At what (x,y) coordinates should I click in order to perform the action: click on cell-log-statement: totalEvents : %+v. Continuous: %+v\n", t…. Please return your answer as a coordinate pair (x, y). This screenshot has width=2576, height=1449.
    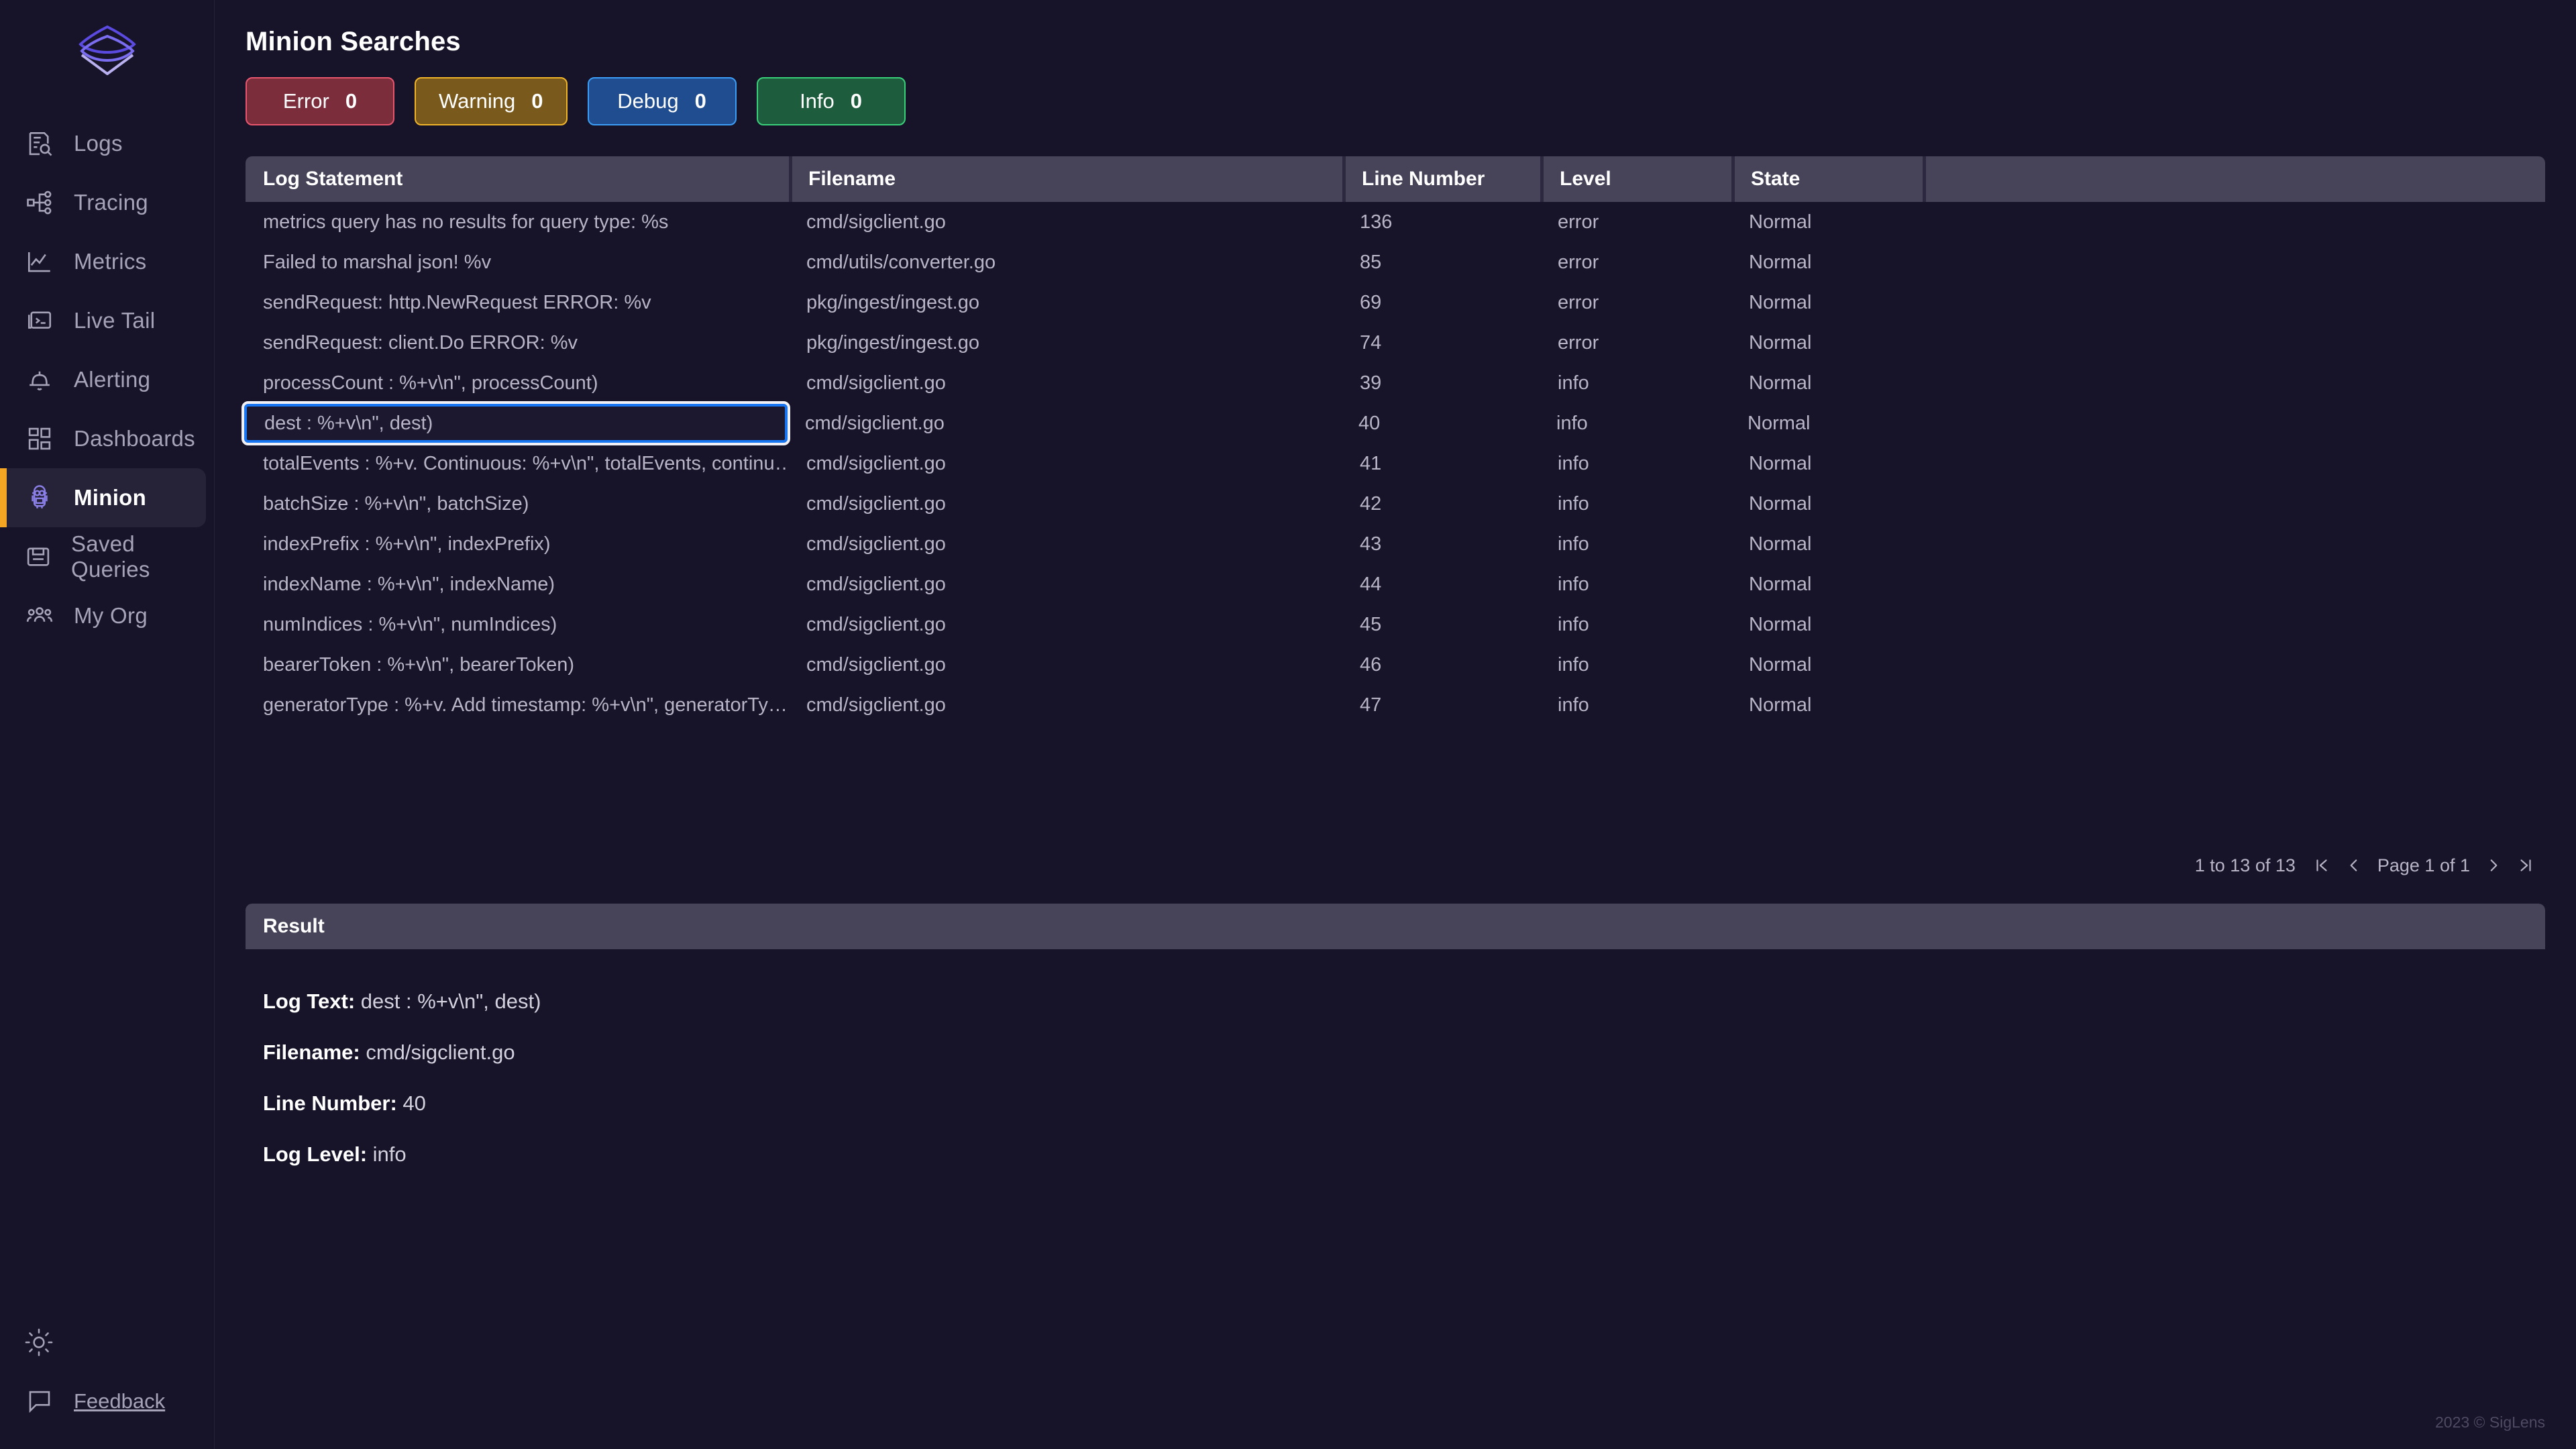
    Looking at the image, I should click on (517, 463).